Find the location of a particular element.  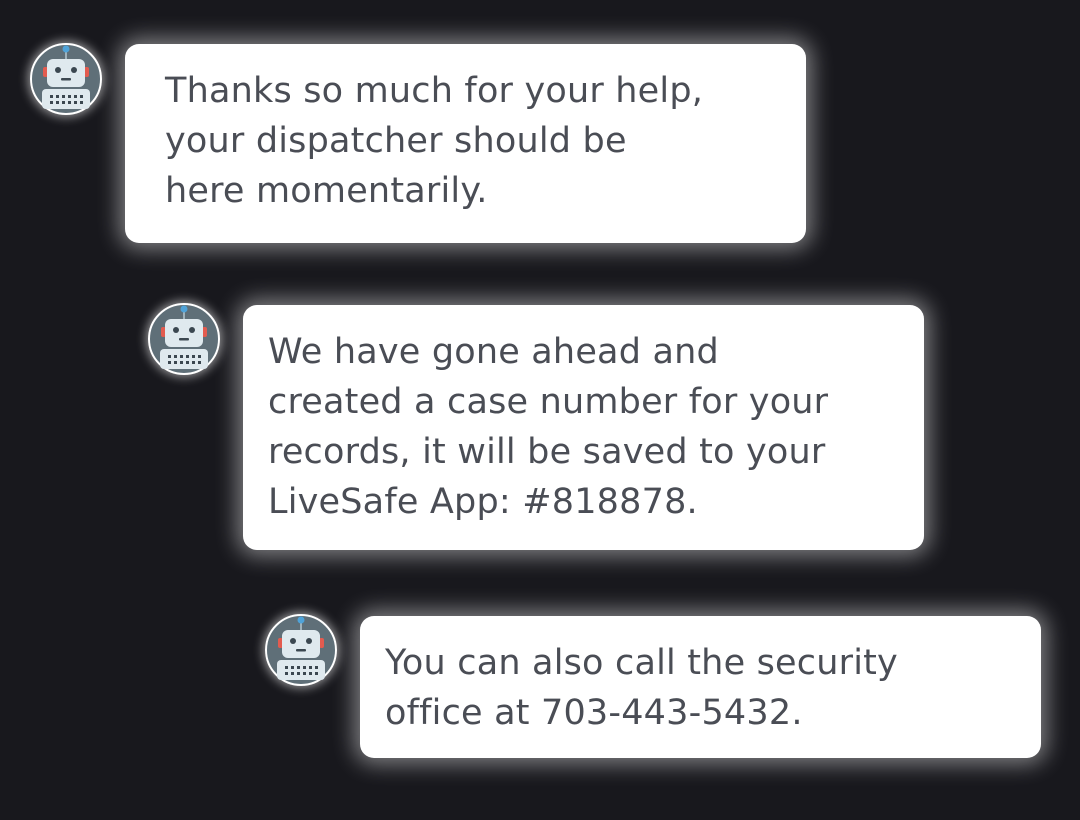

message-text-line: here momentarily. is located at coordinates (326, 191).